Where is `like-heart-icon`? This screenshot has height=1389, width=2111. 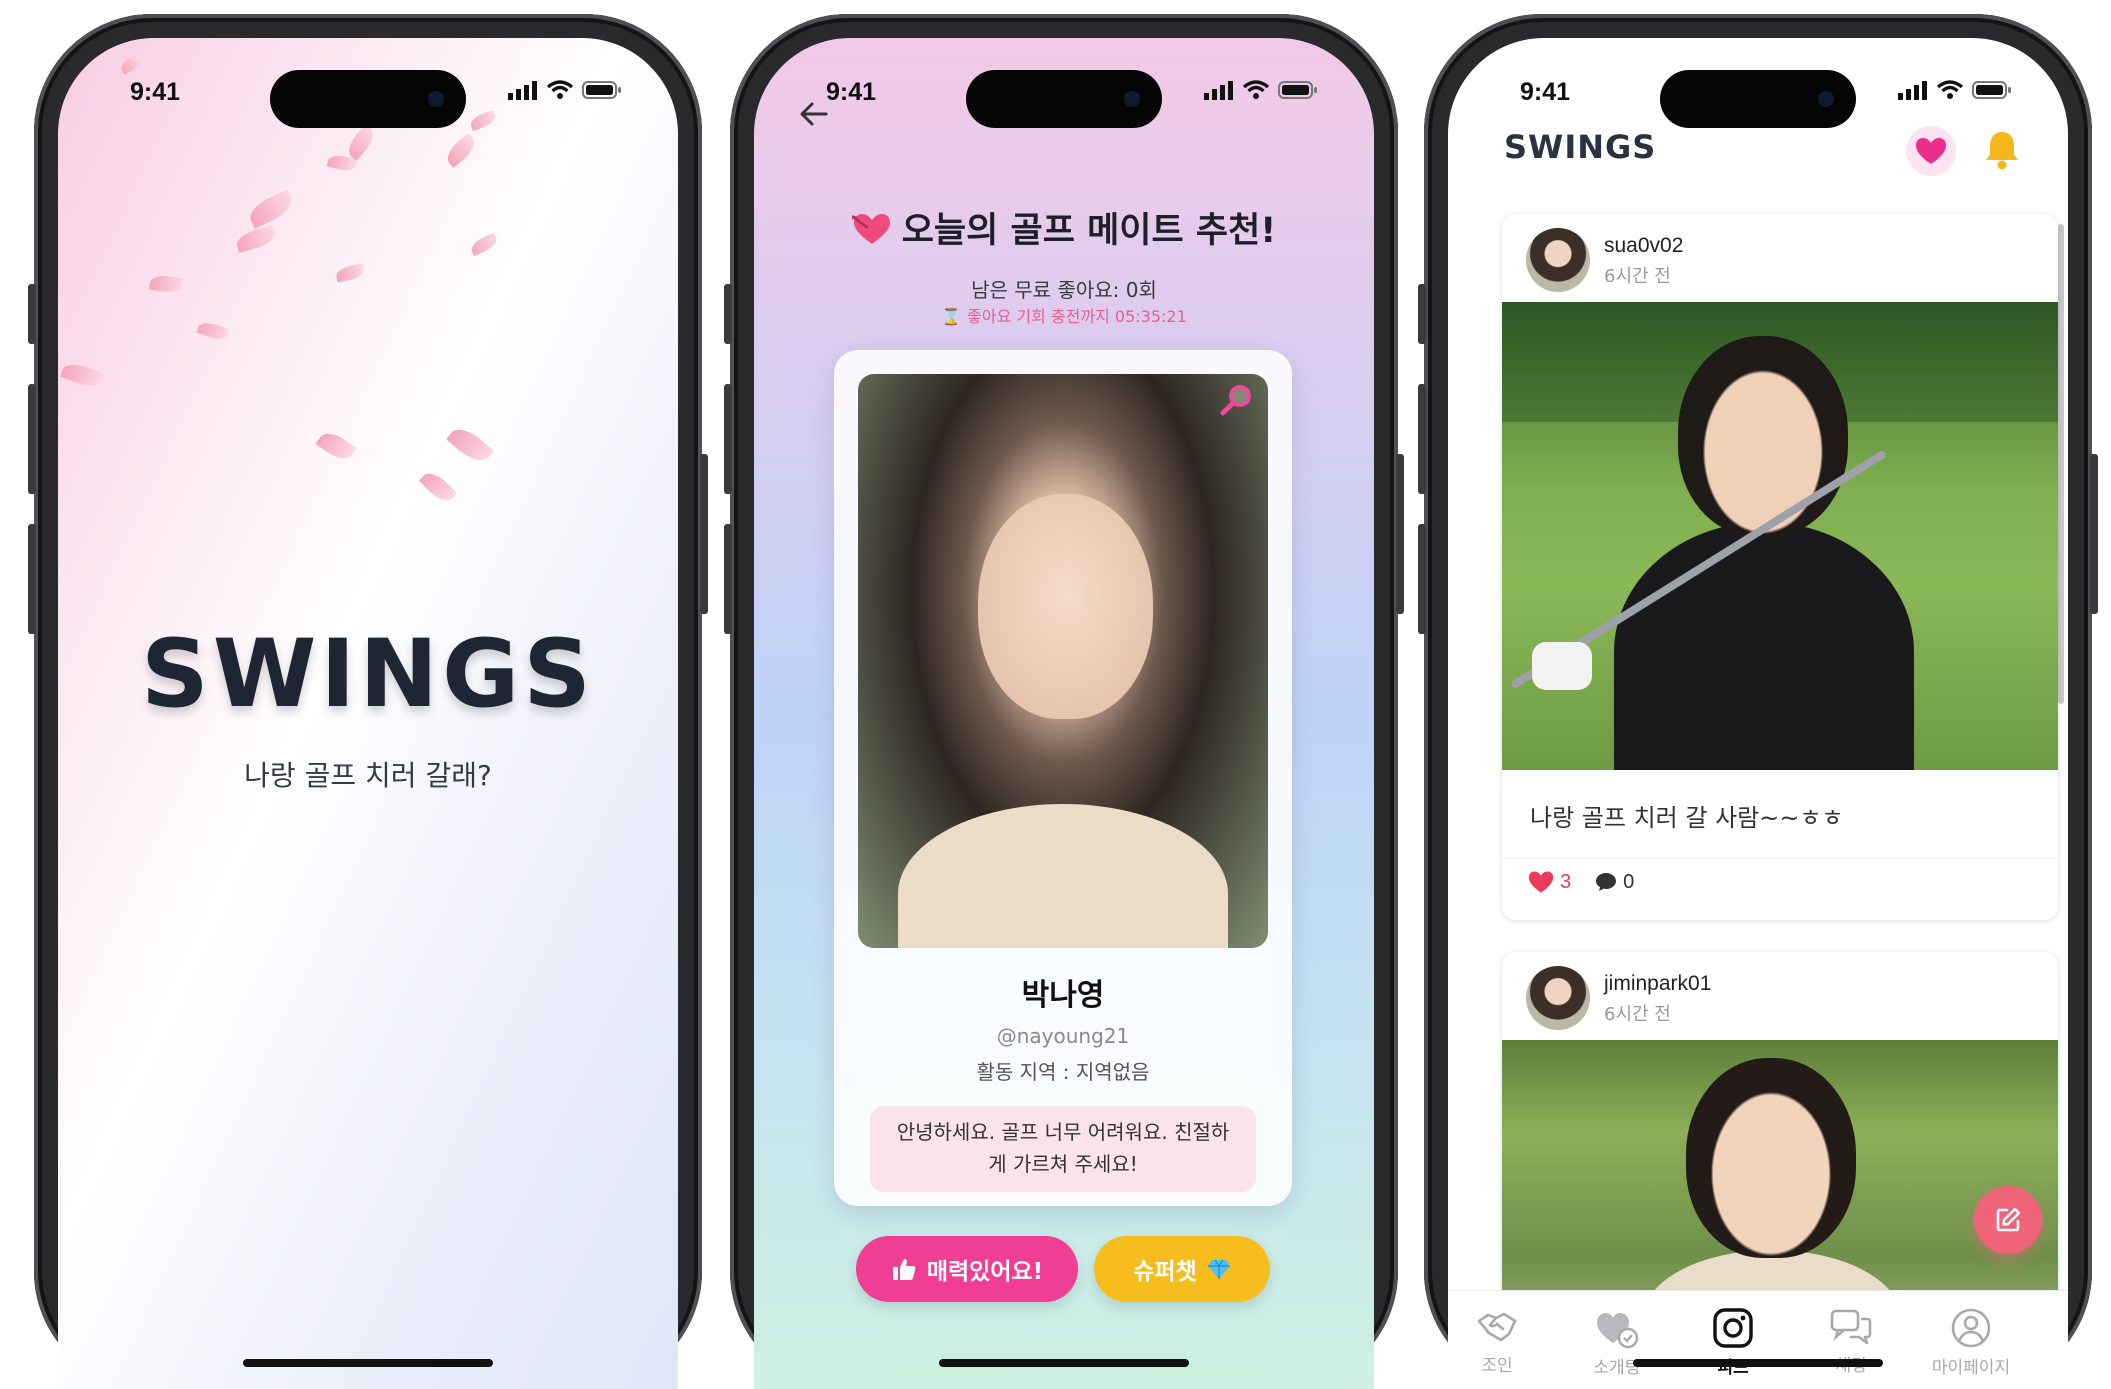 like-heart-icon is located at coordinates (1541, 882).